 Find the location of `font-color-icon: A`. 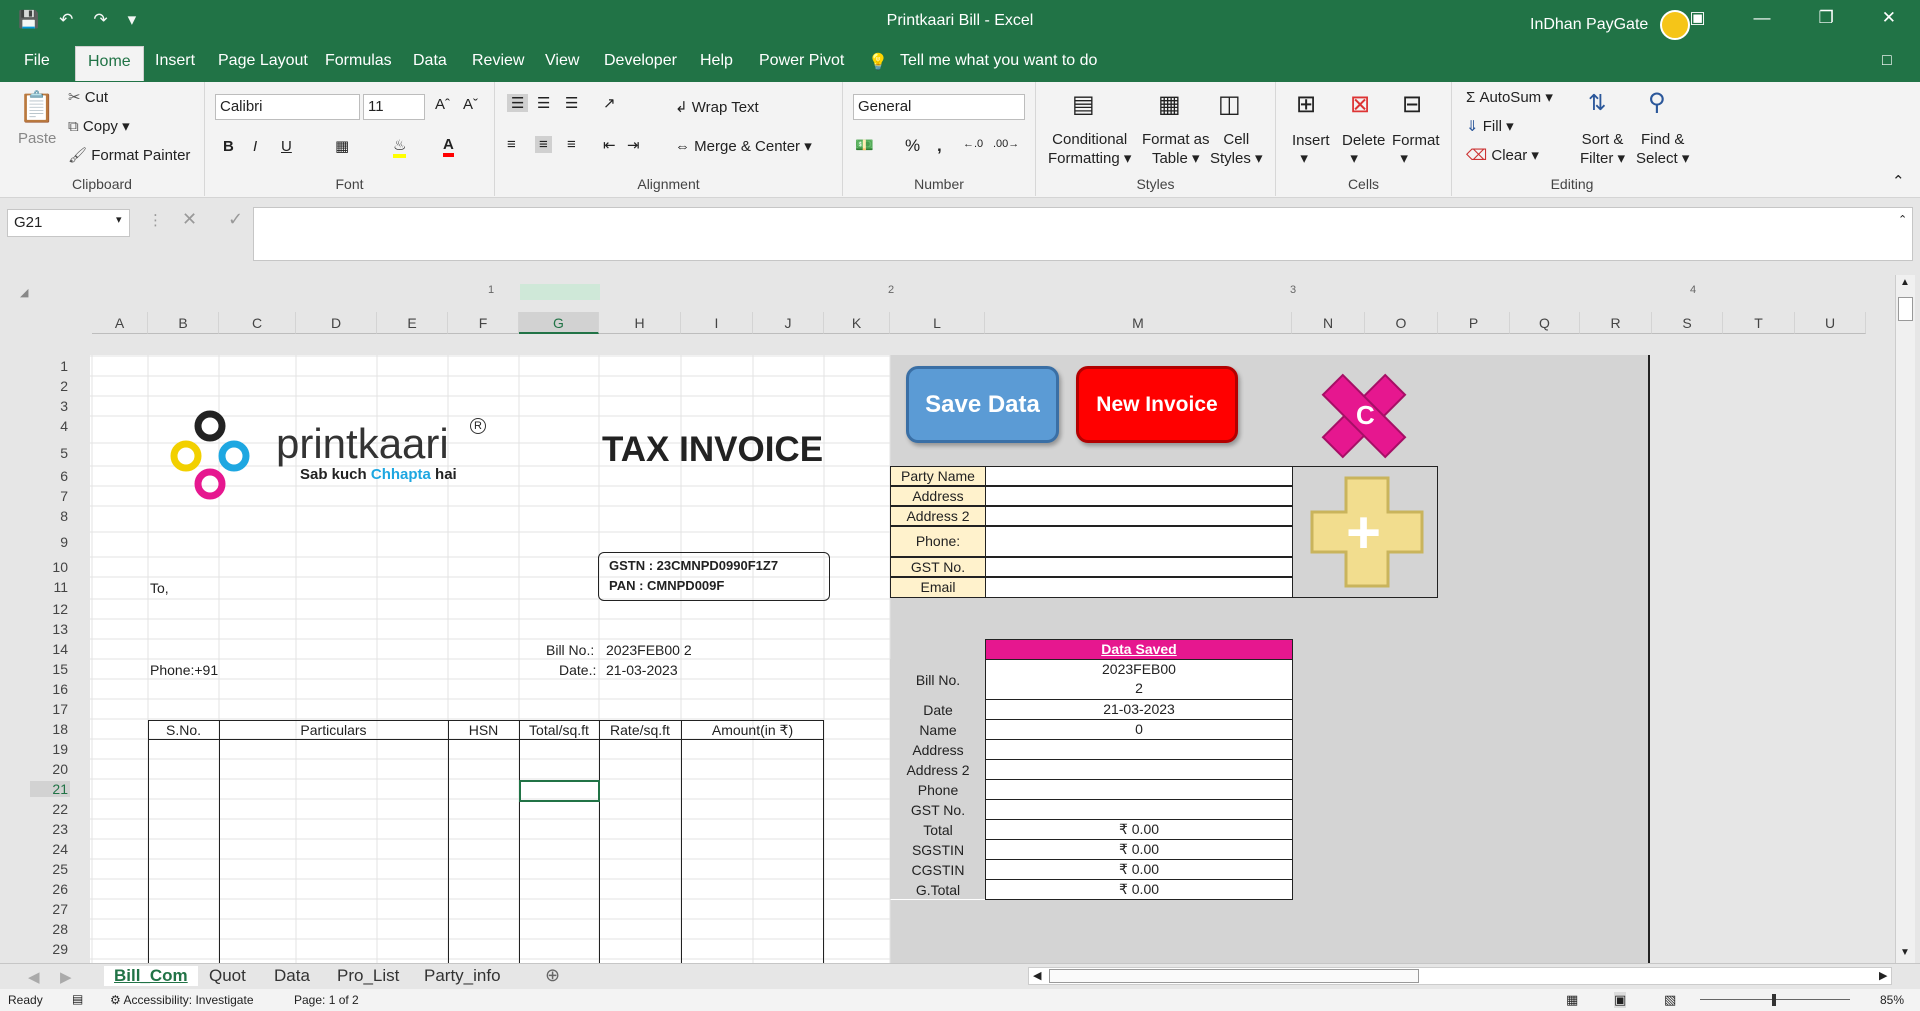

font-color-icon: A is located at coordinates (448, 146).